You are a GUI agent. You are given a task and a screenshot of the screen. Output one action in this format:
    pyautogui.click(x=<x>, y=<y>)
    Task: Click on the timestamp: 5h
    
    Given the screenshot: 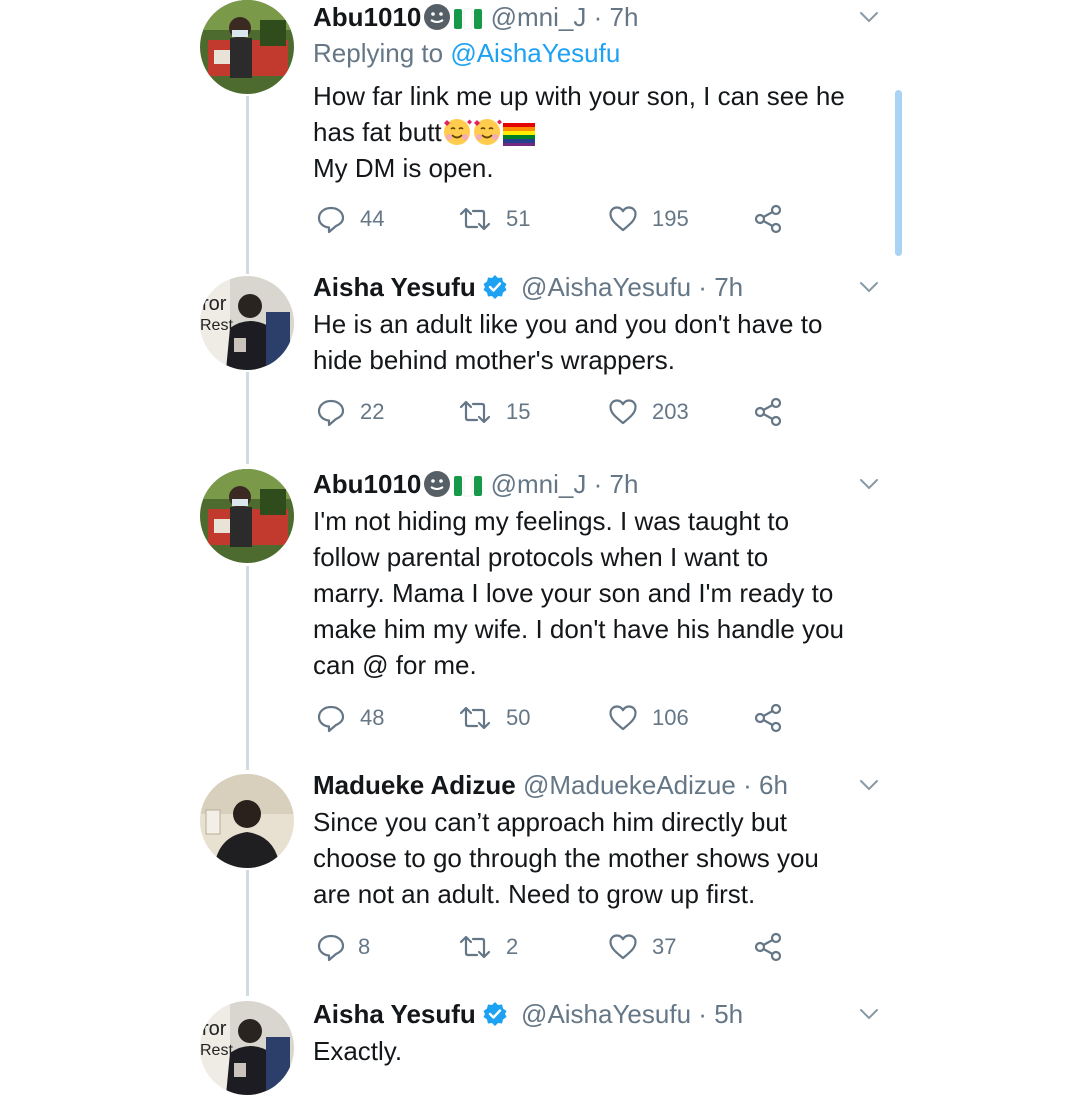 What is the action you would take?
    pyautogui.click(x=728, y=1014)
    